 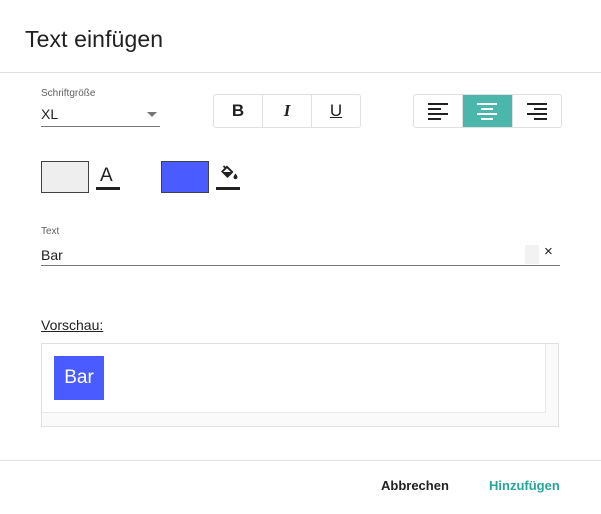 I want to click on cancel-button: Abbrechen, so click(x=415, y=485).